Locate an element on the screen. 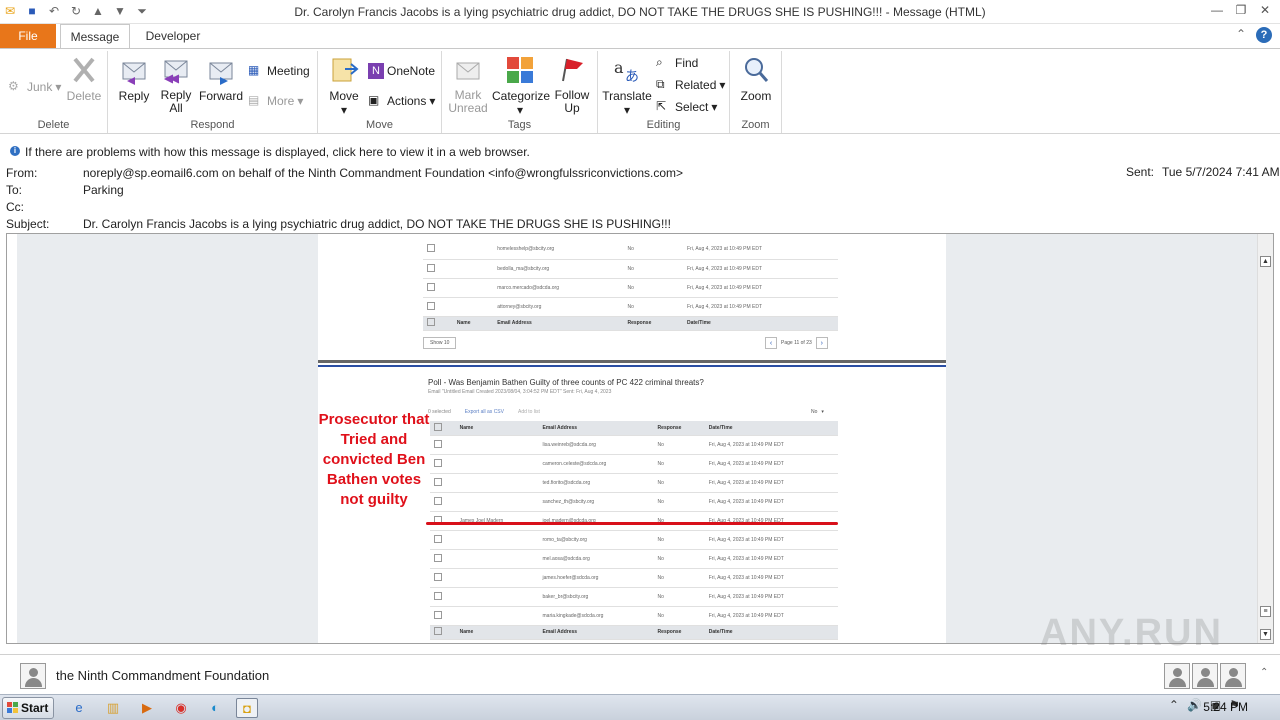  categorize-button: Categorize ▾ is located at coordinates (521, 86).